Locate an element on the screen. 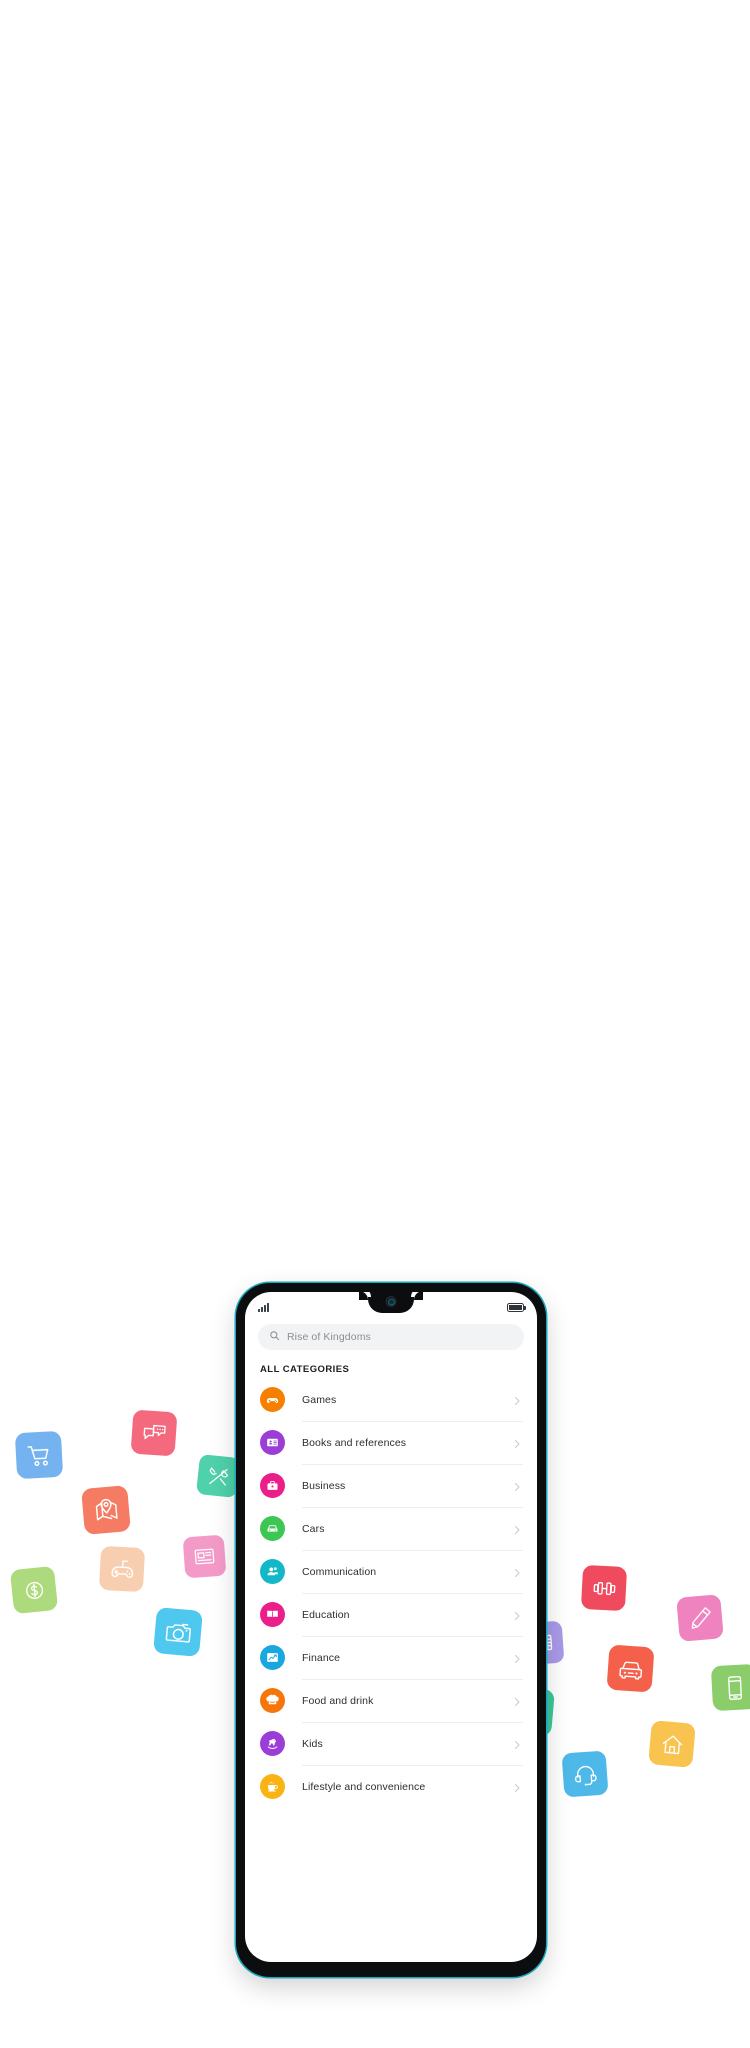  category-row-food-and-drink: Food and drink is located at coordinates (391, 1700).